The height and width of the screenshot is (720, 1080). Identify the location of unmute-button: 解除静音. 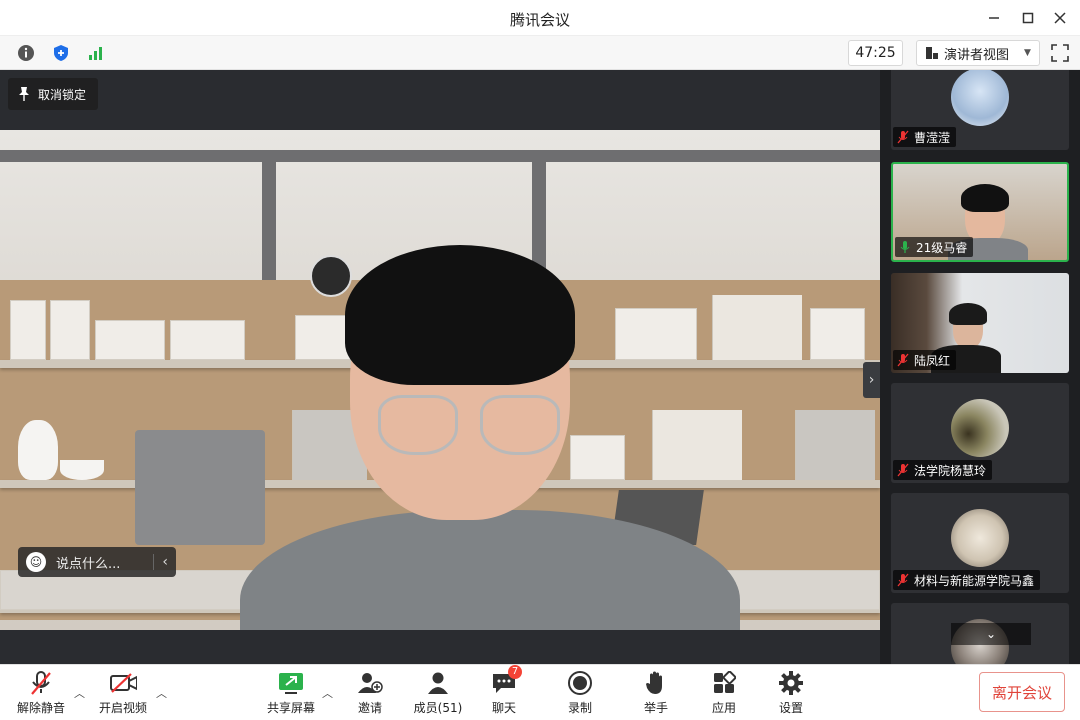
(41, 694).